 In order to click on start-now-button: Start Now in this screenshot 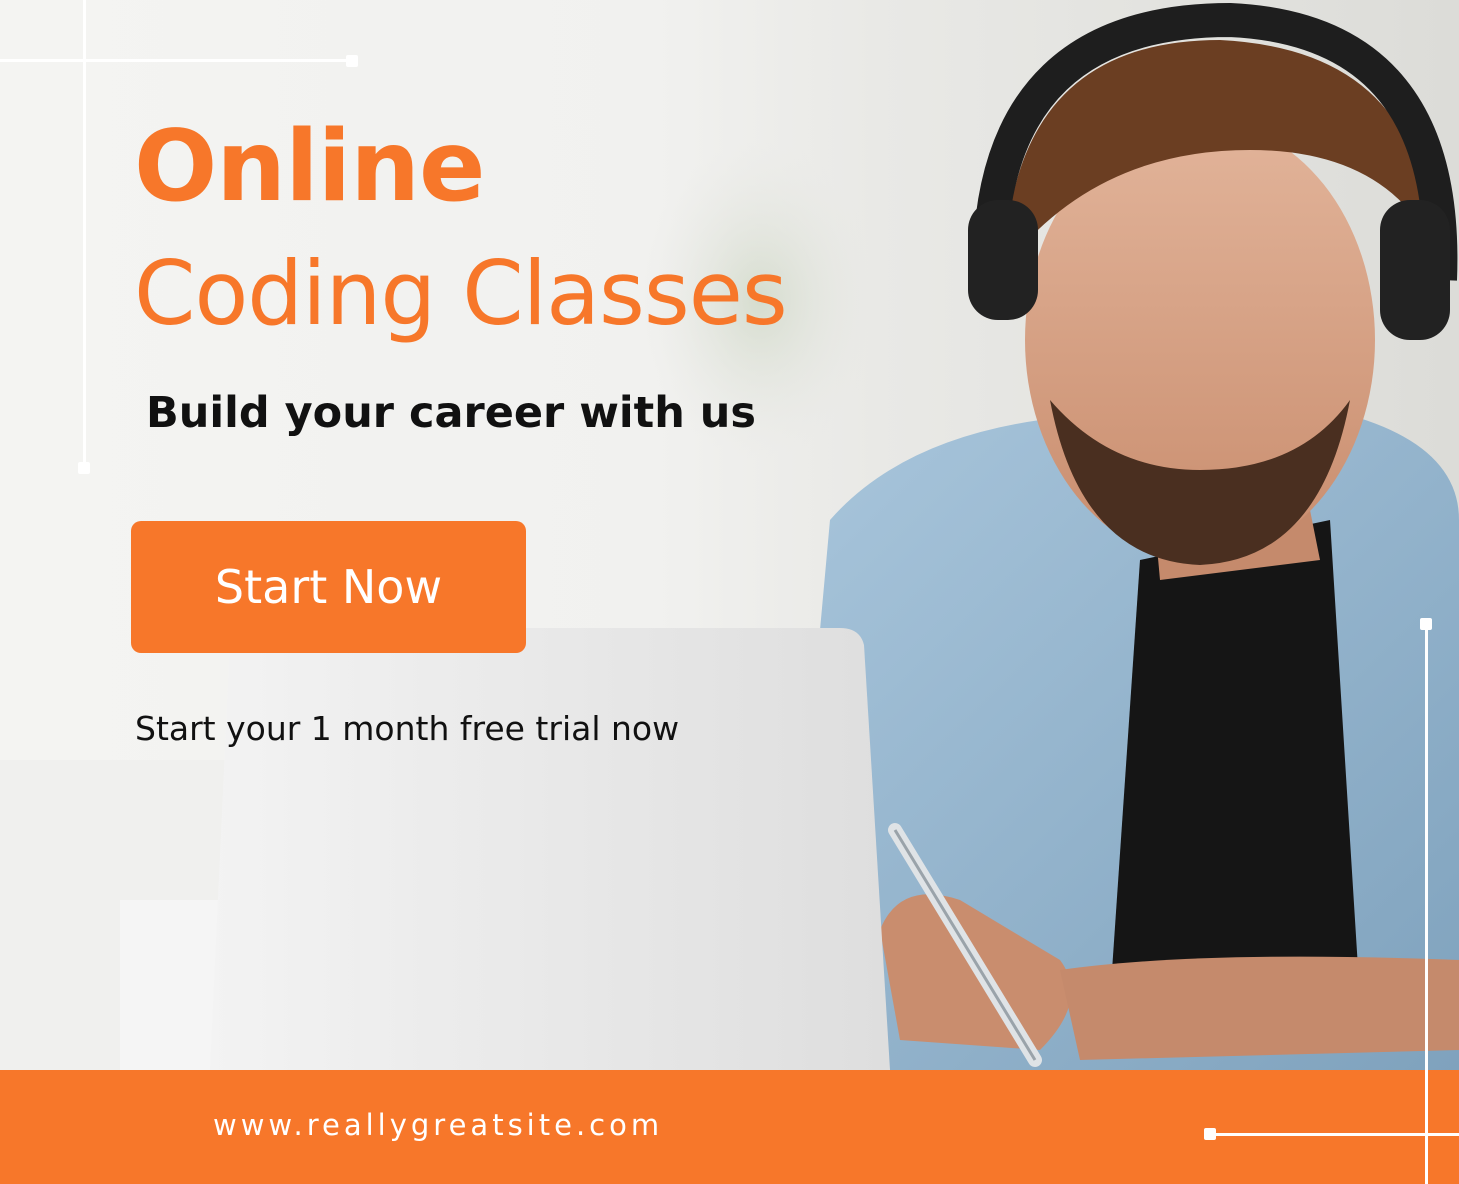, I will do `click(328, 587)`.